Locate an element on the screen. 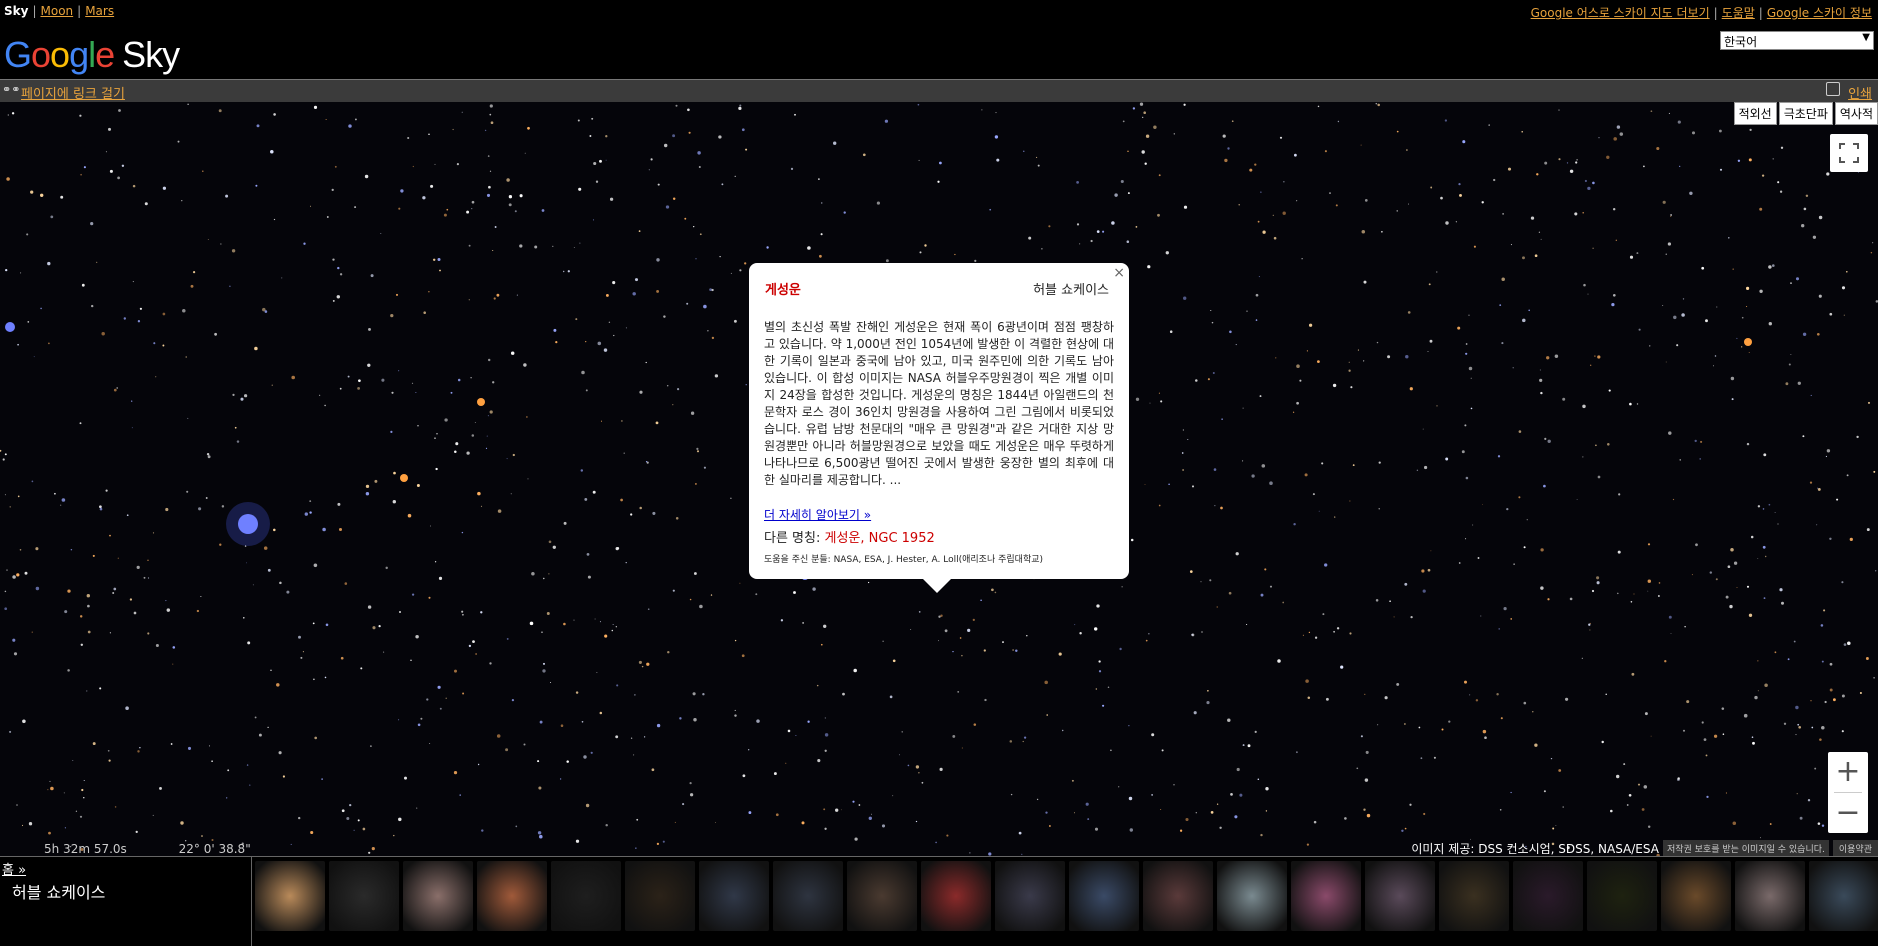 This screenshot has width=1878, height=946. printer-icon is located at coordinates (1833, 89).